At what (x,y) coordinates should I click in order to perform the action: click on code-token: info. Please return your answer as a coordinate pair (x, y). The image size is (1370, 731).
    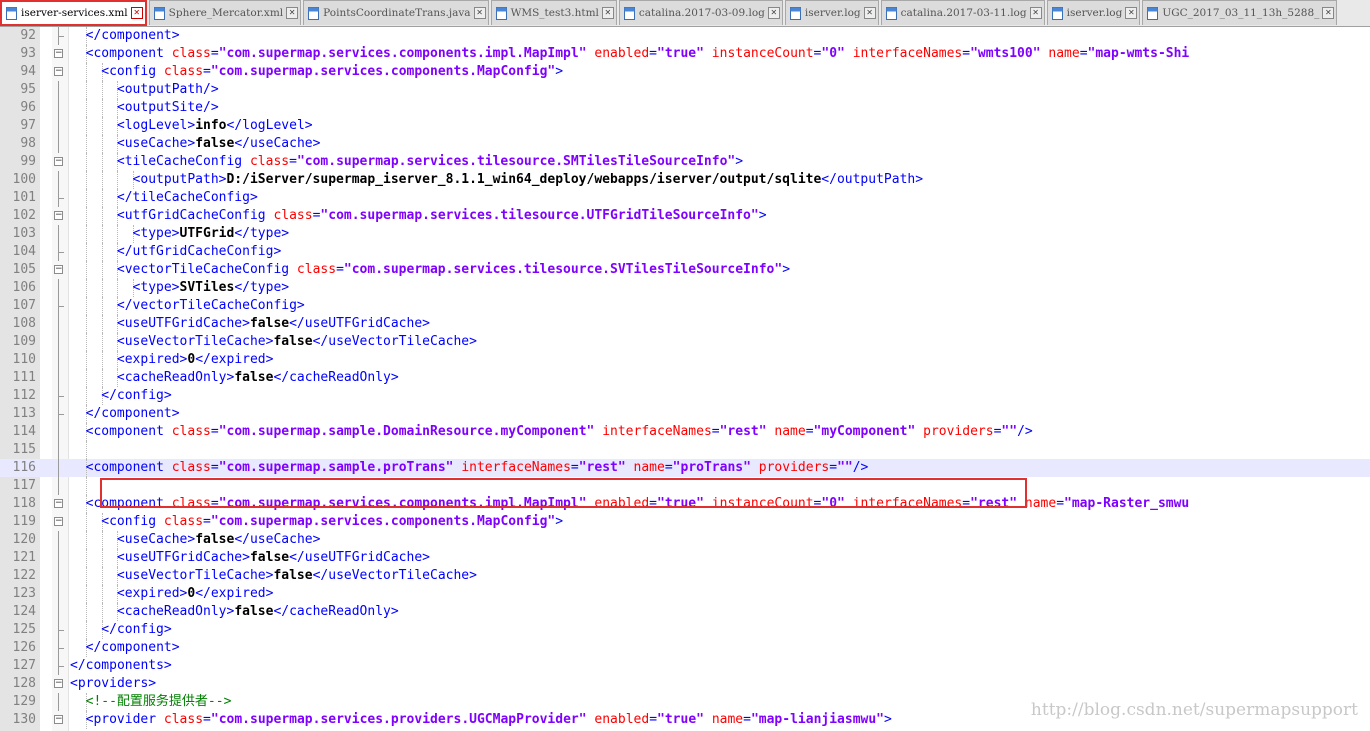
    Looking at the image, I should click on (211, 125).